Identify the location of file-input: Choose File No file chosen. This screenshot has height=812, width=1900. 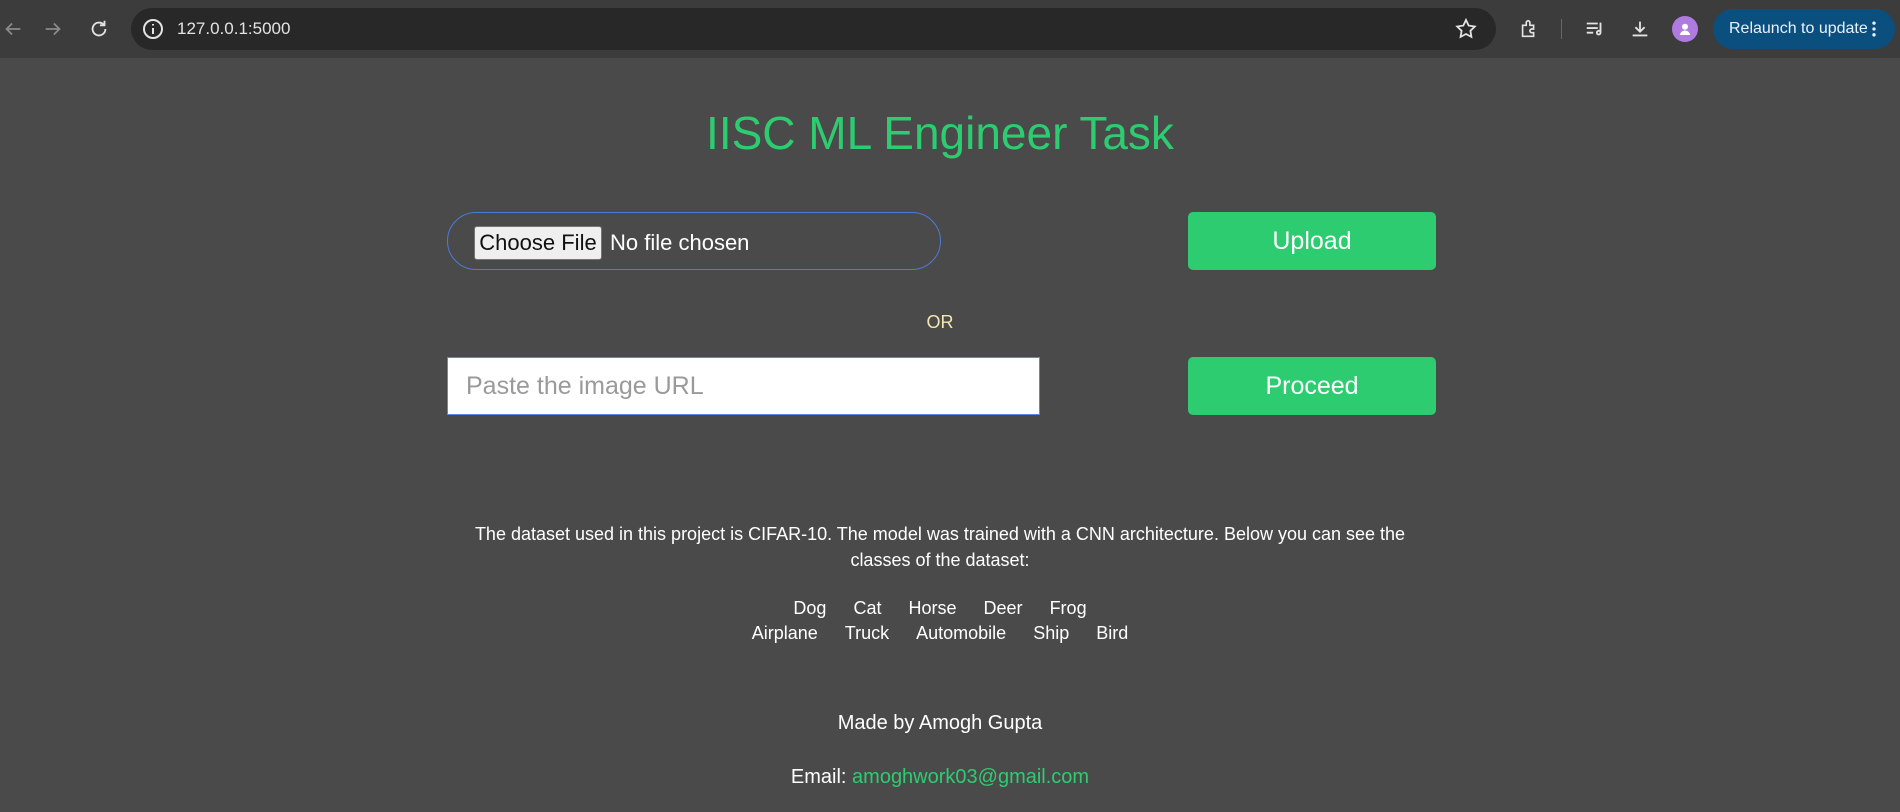
(694, 241).